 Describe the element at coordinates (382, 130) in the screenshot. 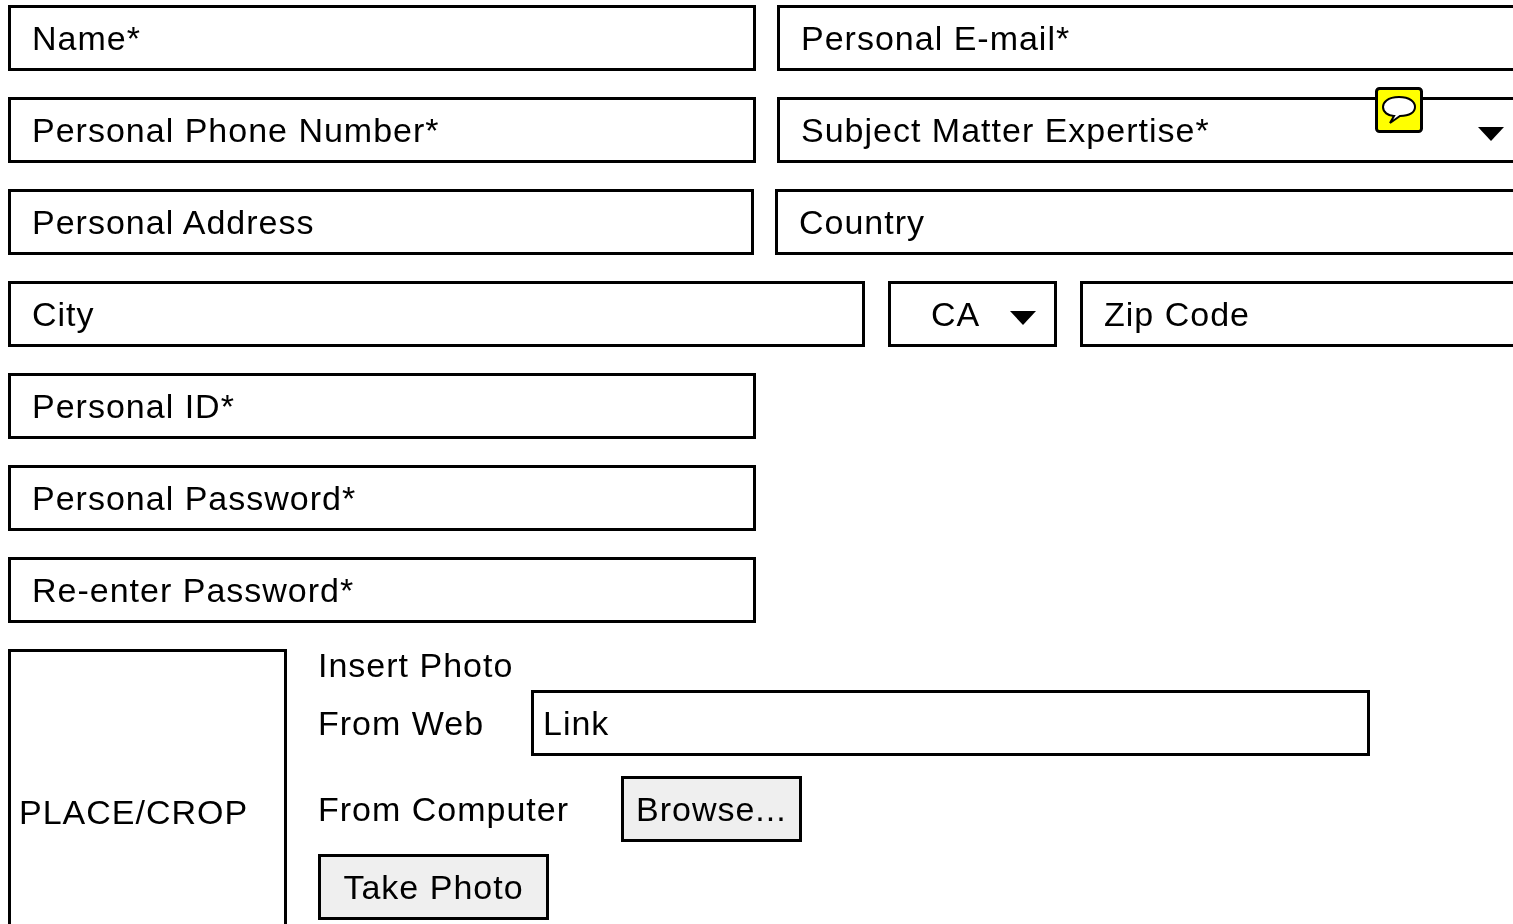

I see `text-field: Personal Phone Number*` at that location.